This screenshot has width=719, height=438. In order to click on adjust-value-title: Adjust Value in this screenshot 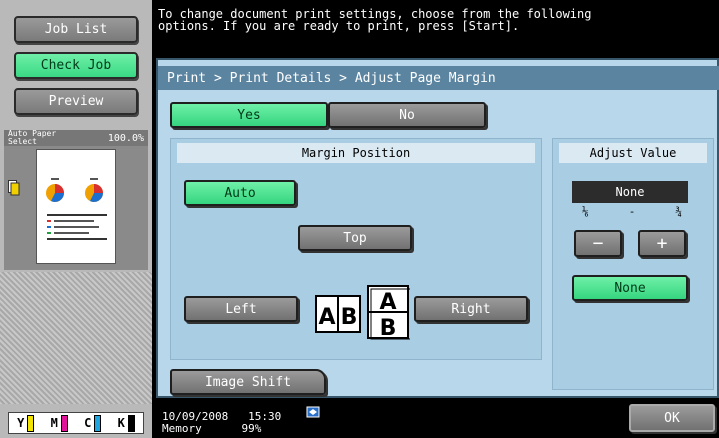, I will do `click(633, 153)`.